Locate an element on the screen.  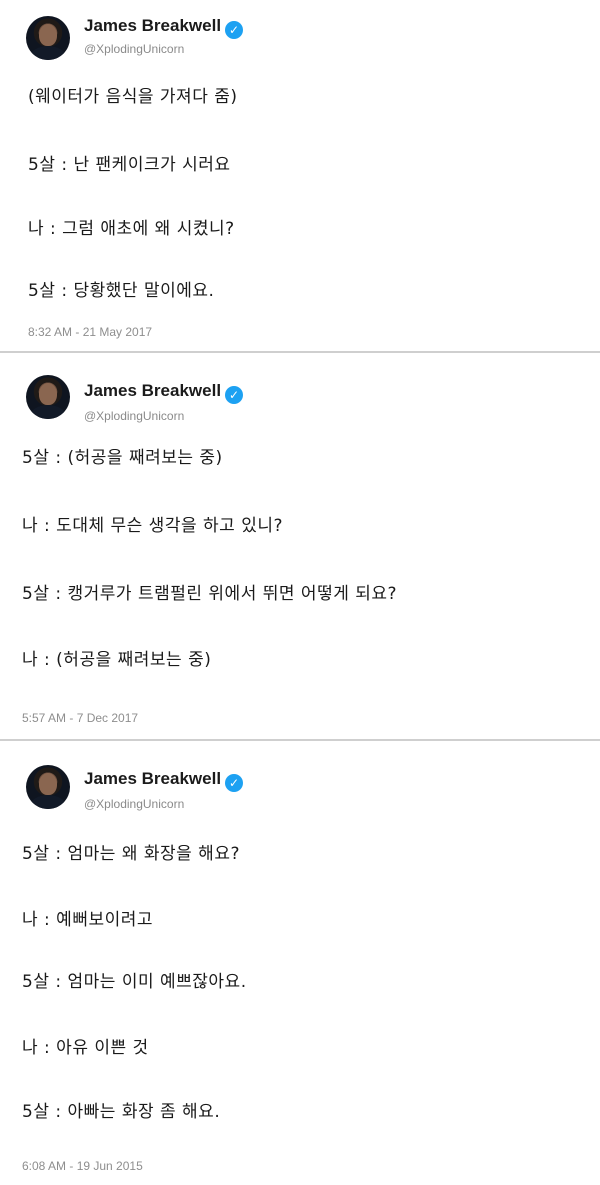
tweet-text-line: 5살 : 아빠는 화장 좀 해요. is located at coordinates (121, 1112).